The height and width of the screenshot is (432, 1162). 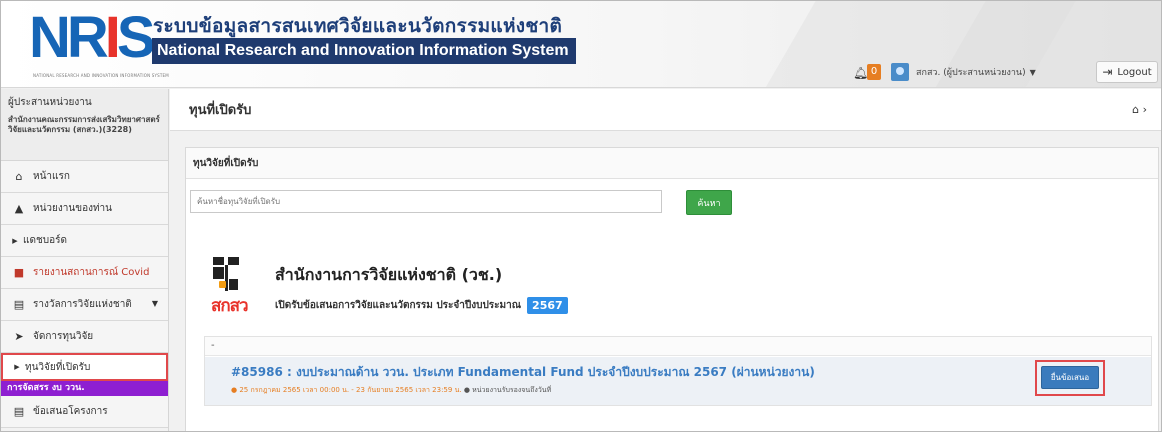 I want to click on agency-logo: สกสว, so click(x=233, y=287).